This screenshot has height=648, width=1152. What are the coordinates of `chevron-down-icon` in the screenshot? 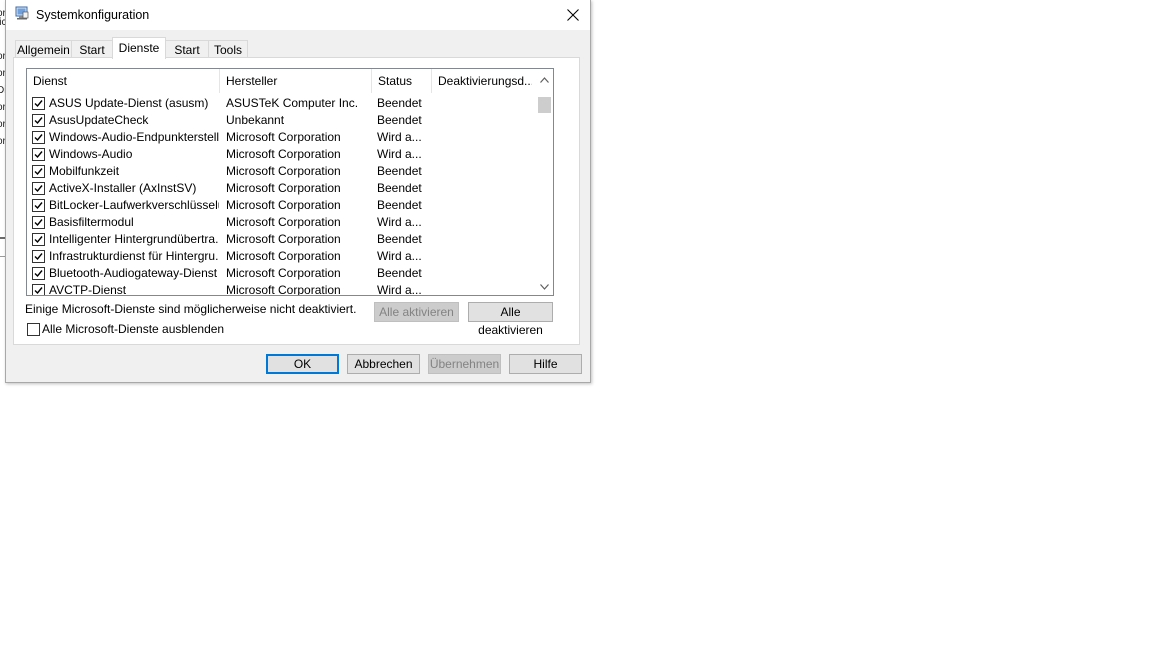 It's located at (544, 286).